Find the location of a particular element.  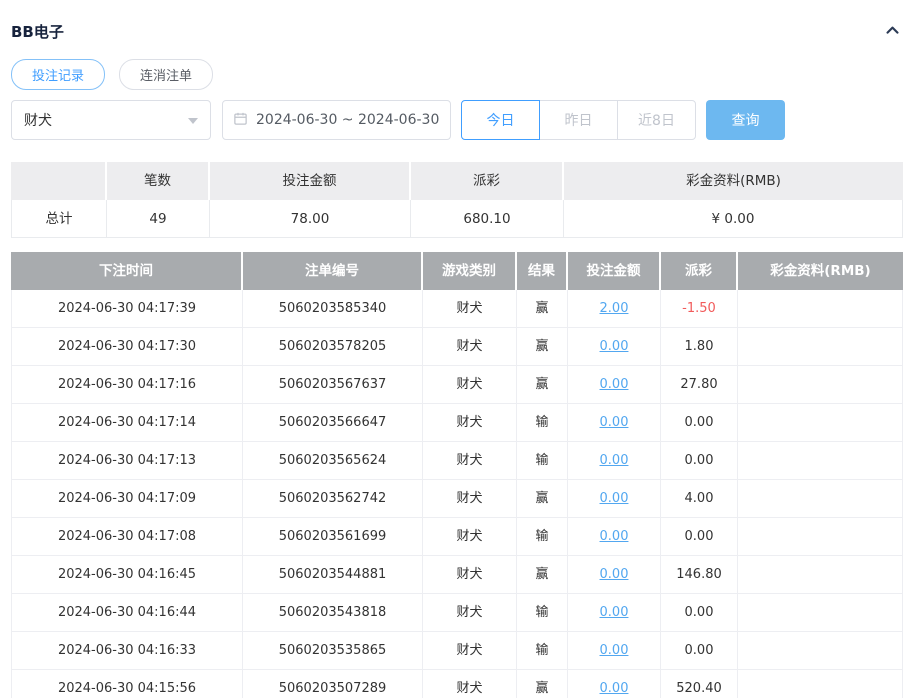

summary-total-count: 49 is located at coordinates (158, 219).